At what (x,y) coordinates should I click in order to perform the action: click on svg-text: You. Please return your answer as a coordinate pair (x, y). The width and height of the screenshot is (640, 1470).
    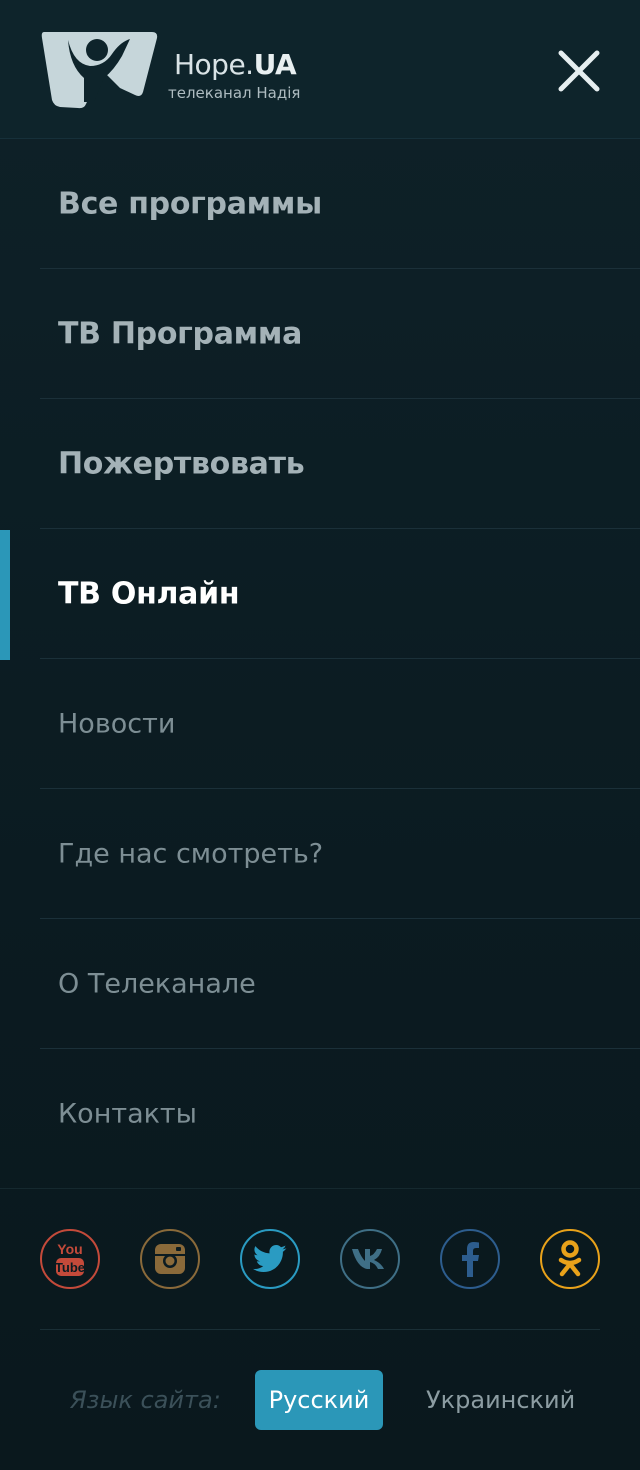
    Looking at the image, I should click on (69, 1249).